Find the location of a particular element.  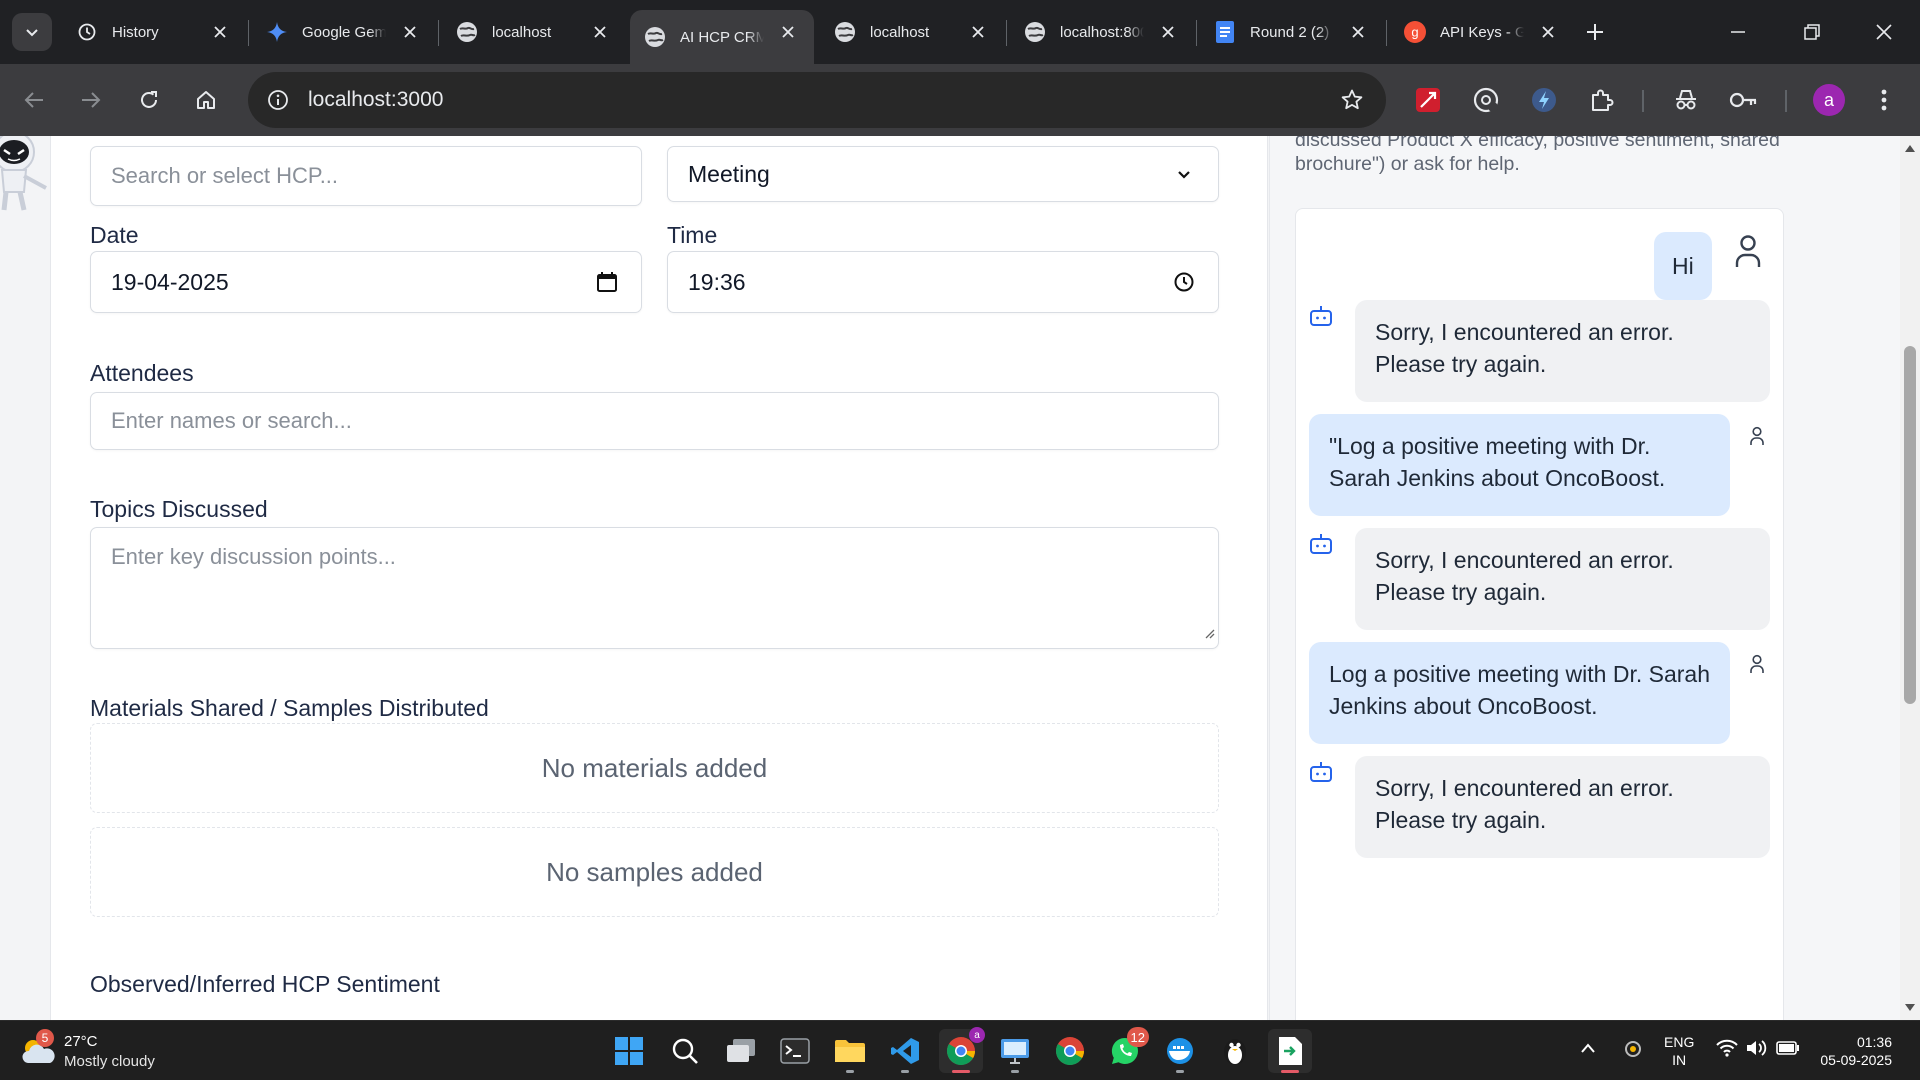

chrome-app is located at coordinates (1070, 1051).